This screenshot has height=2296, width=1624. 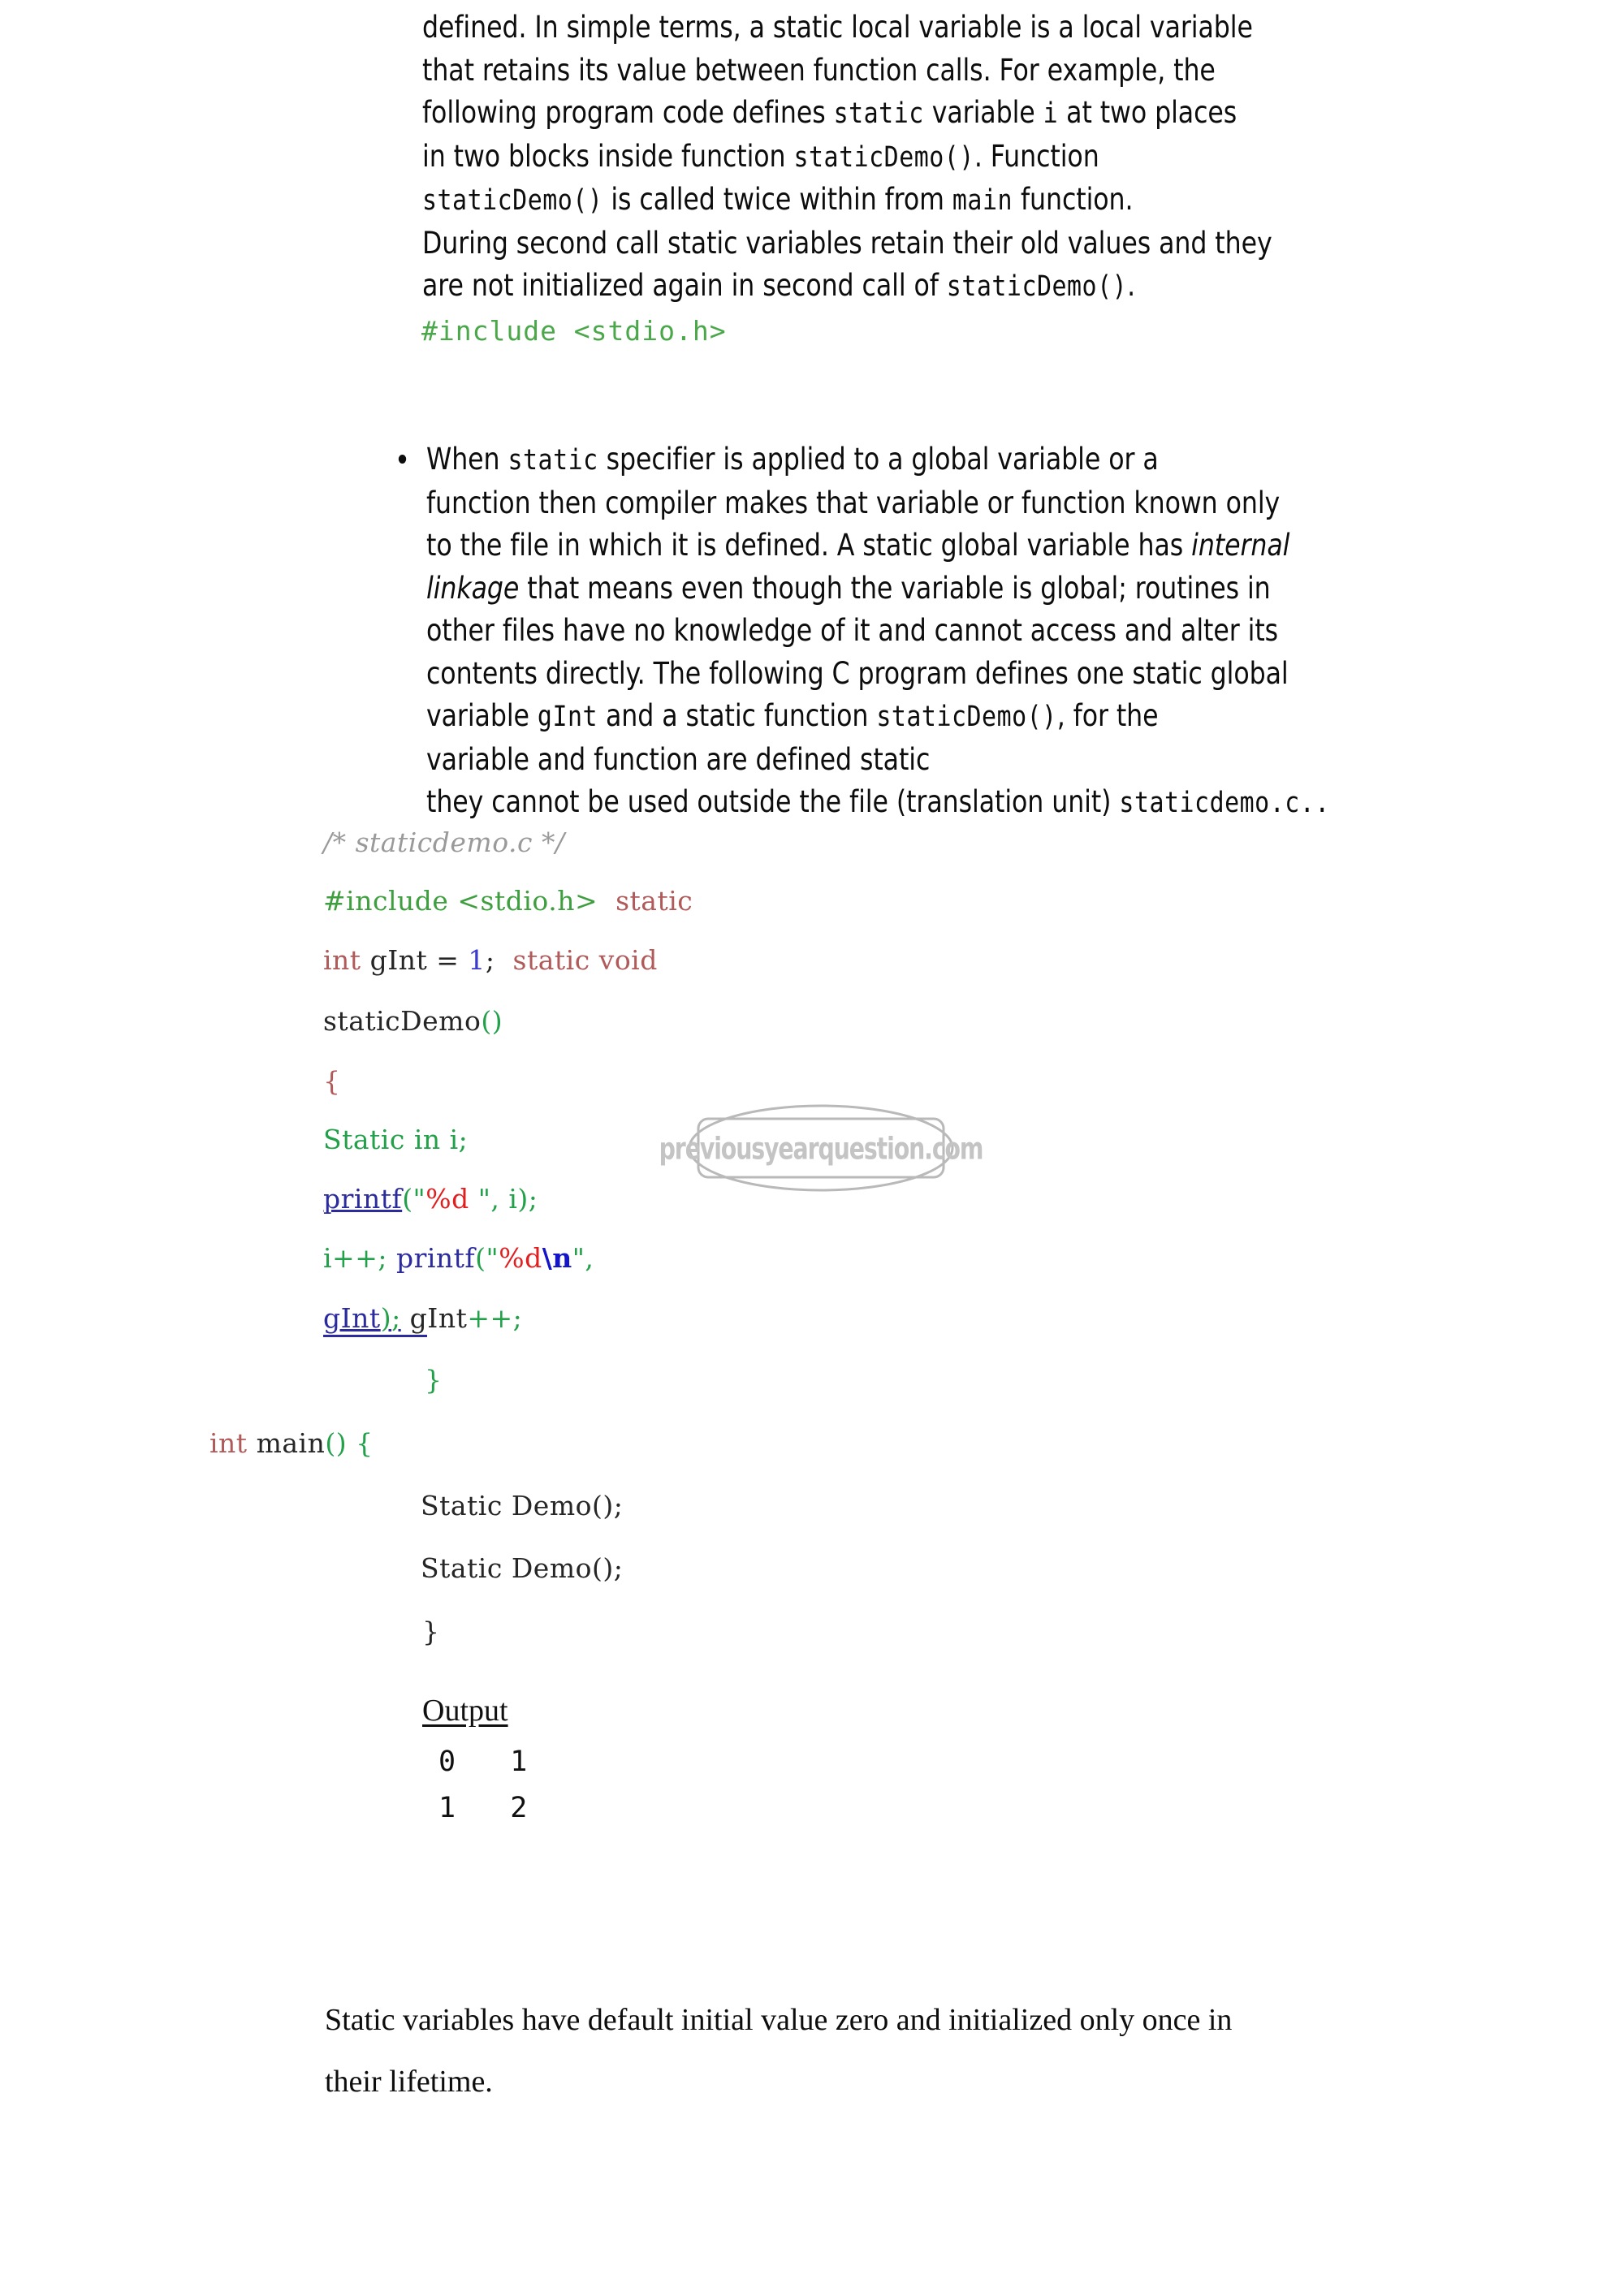 I want to click on code-token: static void, so click(x=585, y=960).